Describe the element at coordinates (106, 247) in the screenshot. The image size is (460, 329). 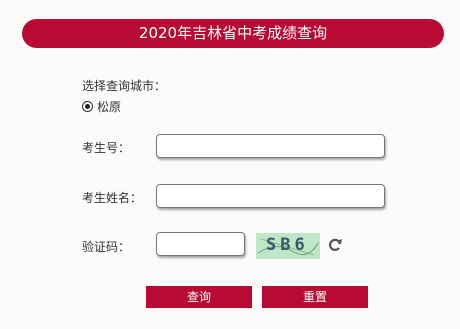
I see `captcha-label: 验证码：` at that location.